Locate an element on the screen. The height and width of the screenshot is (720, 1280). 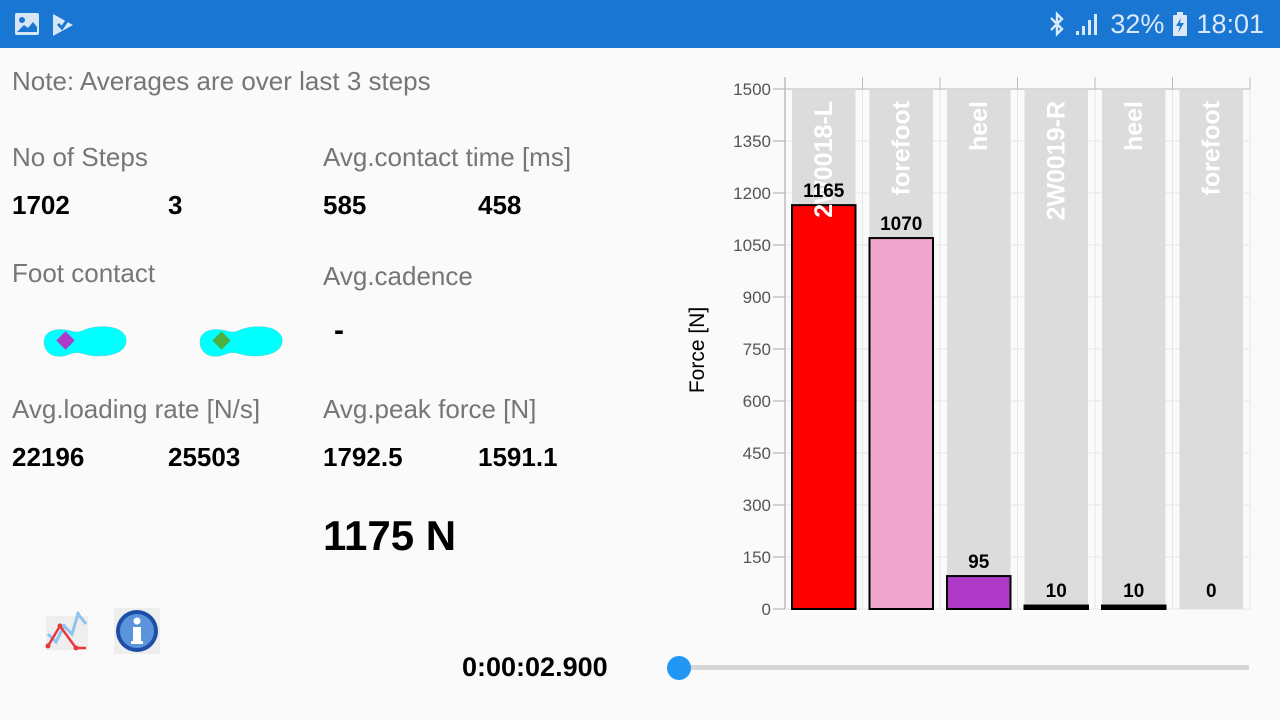
cadence-label: Avg.cadence [steps/min] is located at coordinates (473, 276).